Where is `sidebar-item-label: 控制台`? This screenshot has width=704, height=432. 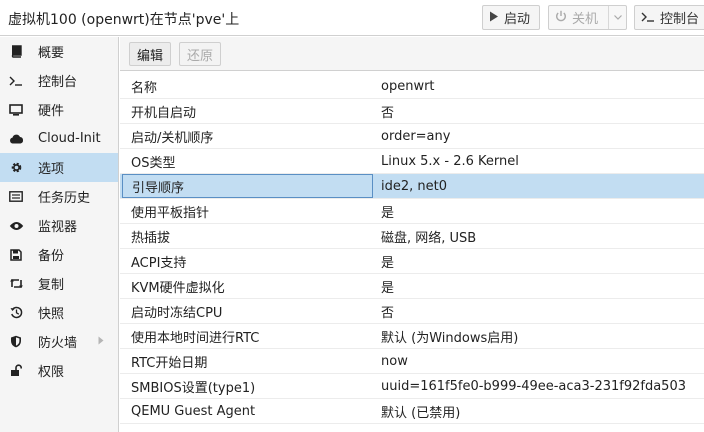
sidebar-item-label: 控制台 is located at coordinates (58, 82).